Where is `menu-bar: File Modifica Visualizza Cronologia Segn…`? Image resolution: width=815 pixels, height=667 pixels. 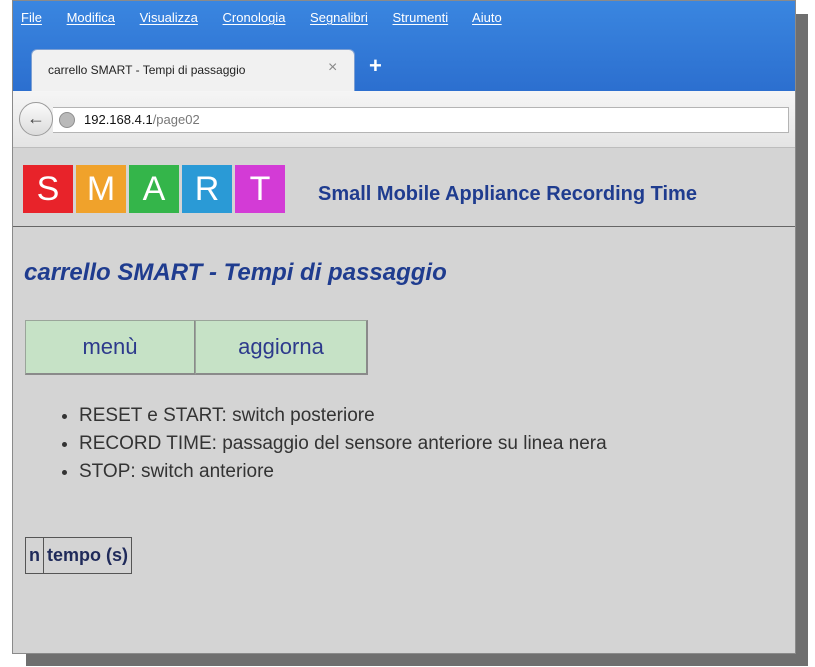
menu-bar: File Modifica Visualizza Cronologia Segn… is located at coordinates (272, 17).